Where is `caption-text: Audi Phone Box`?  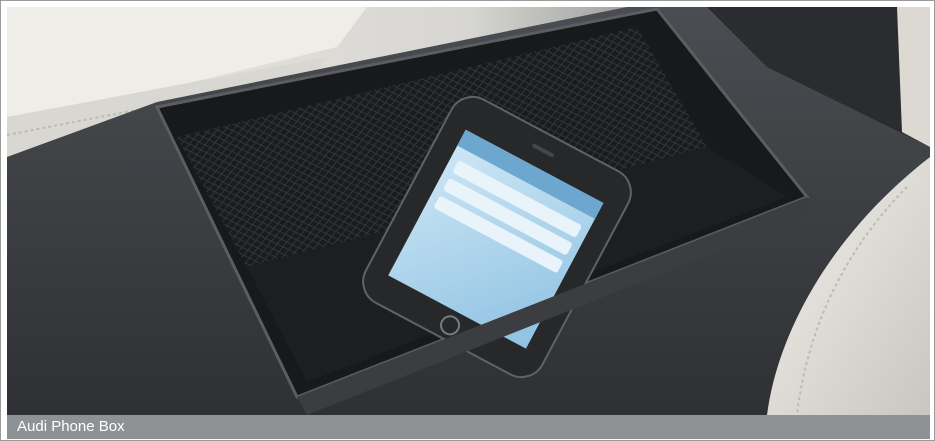 caption-text: Audi Phone Box is located at coordinates (71, 426).